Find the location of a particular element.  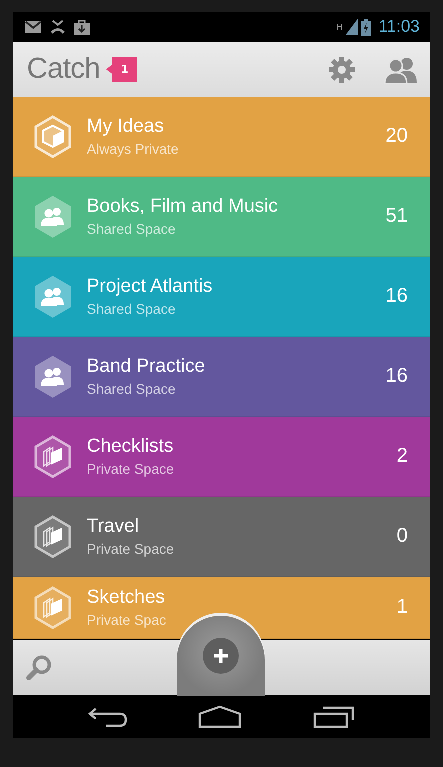

space-row: Checklists Private Space 2 is located at coordinates (221, 457).